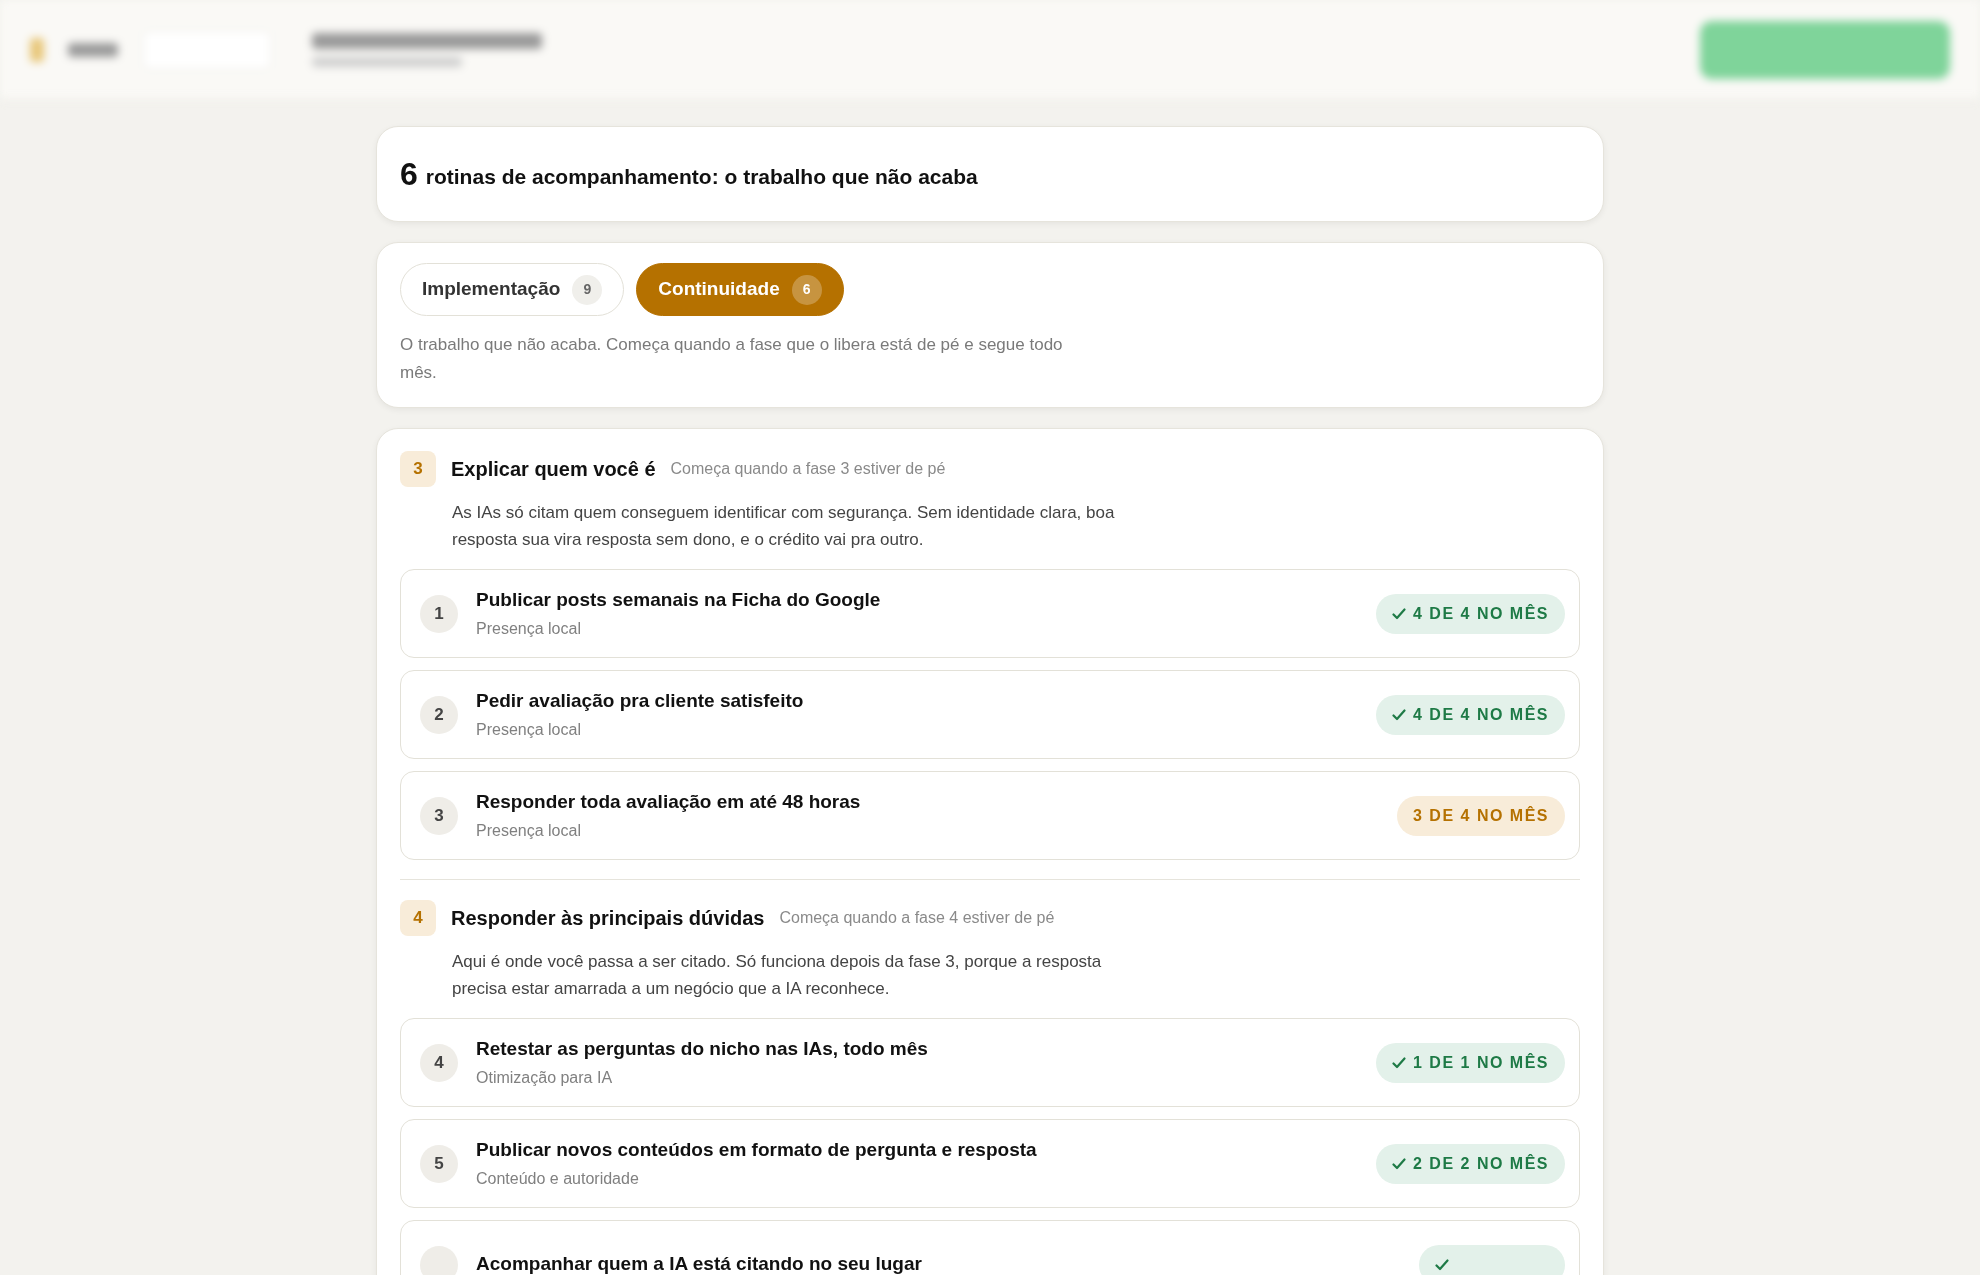 This screenshot has height=1275, width=1980. What do you see at coordinates (701, 177) in the screenshot?
I see `summary-title: rotinas de acompanhamento: o trabalho que não acaba` at bounding box center [701, 177].